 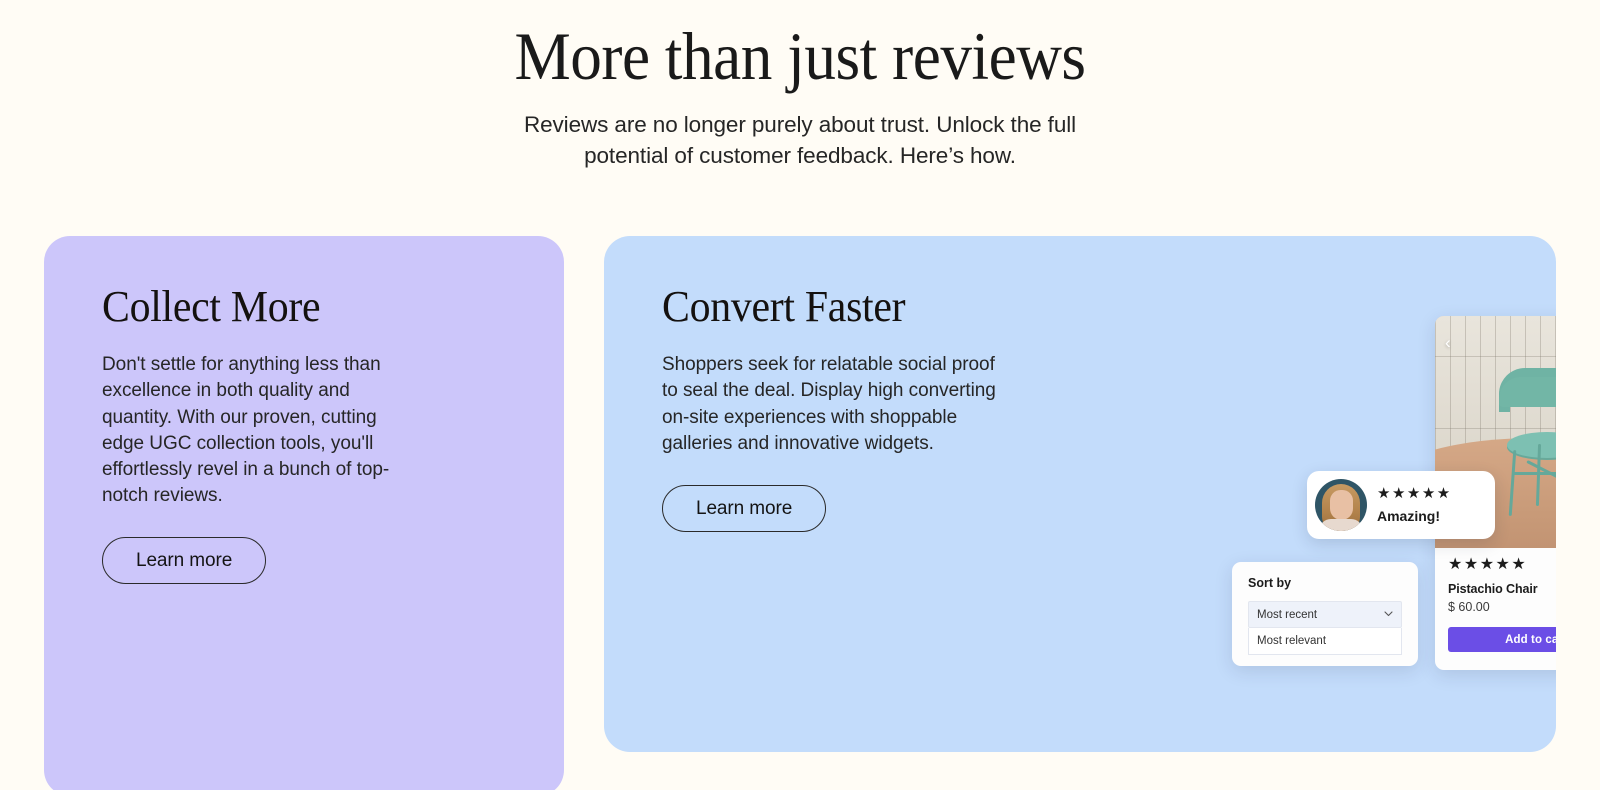 I want to click on chair-illustration, so click(x=1523, y=443).